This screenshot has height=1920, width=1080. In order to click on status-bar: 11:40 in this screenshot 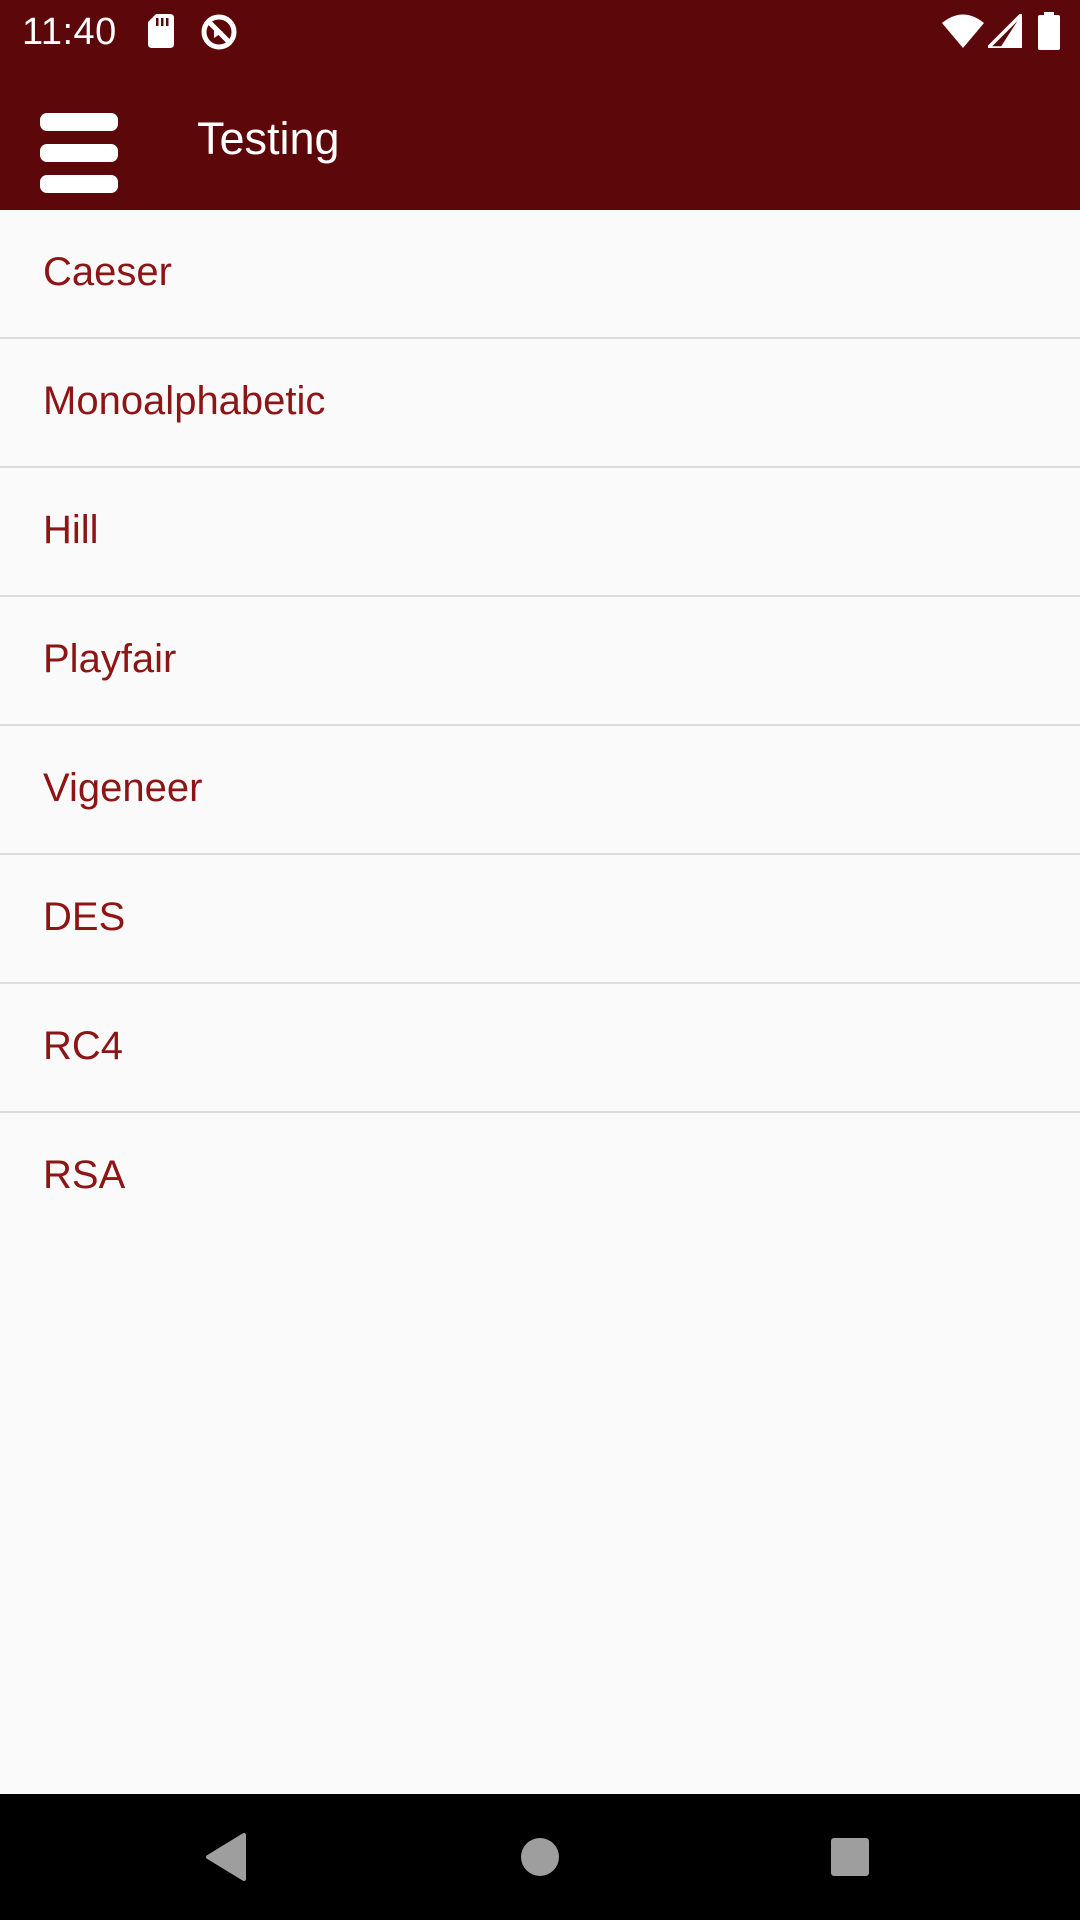, I will do `click(540, 31)`.